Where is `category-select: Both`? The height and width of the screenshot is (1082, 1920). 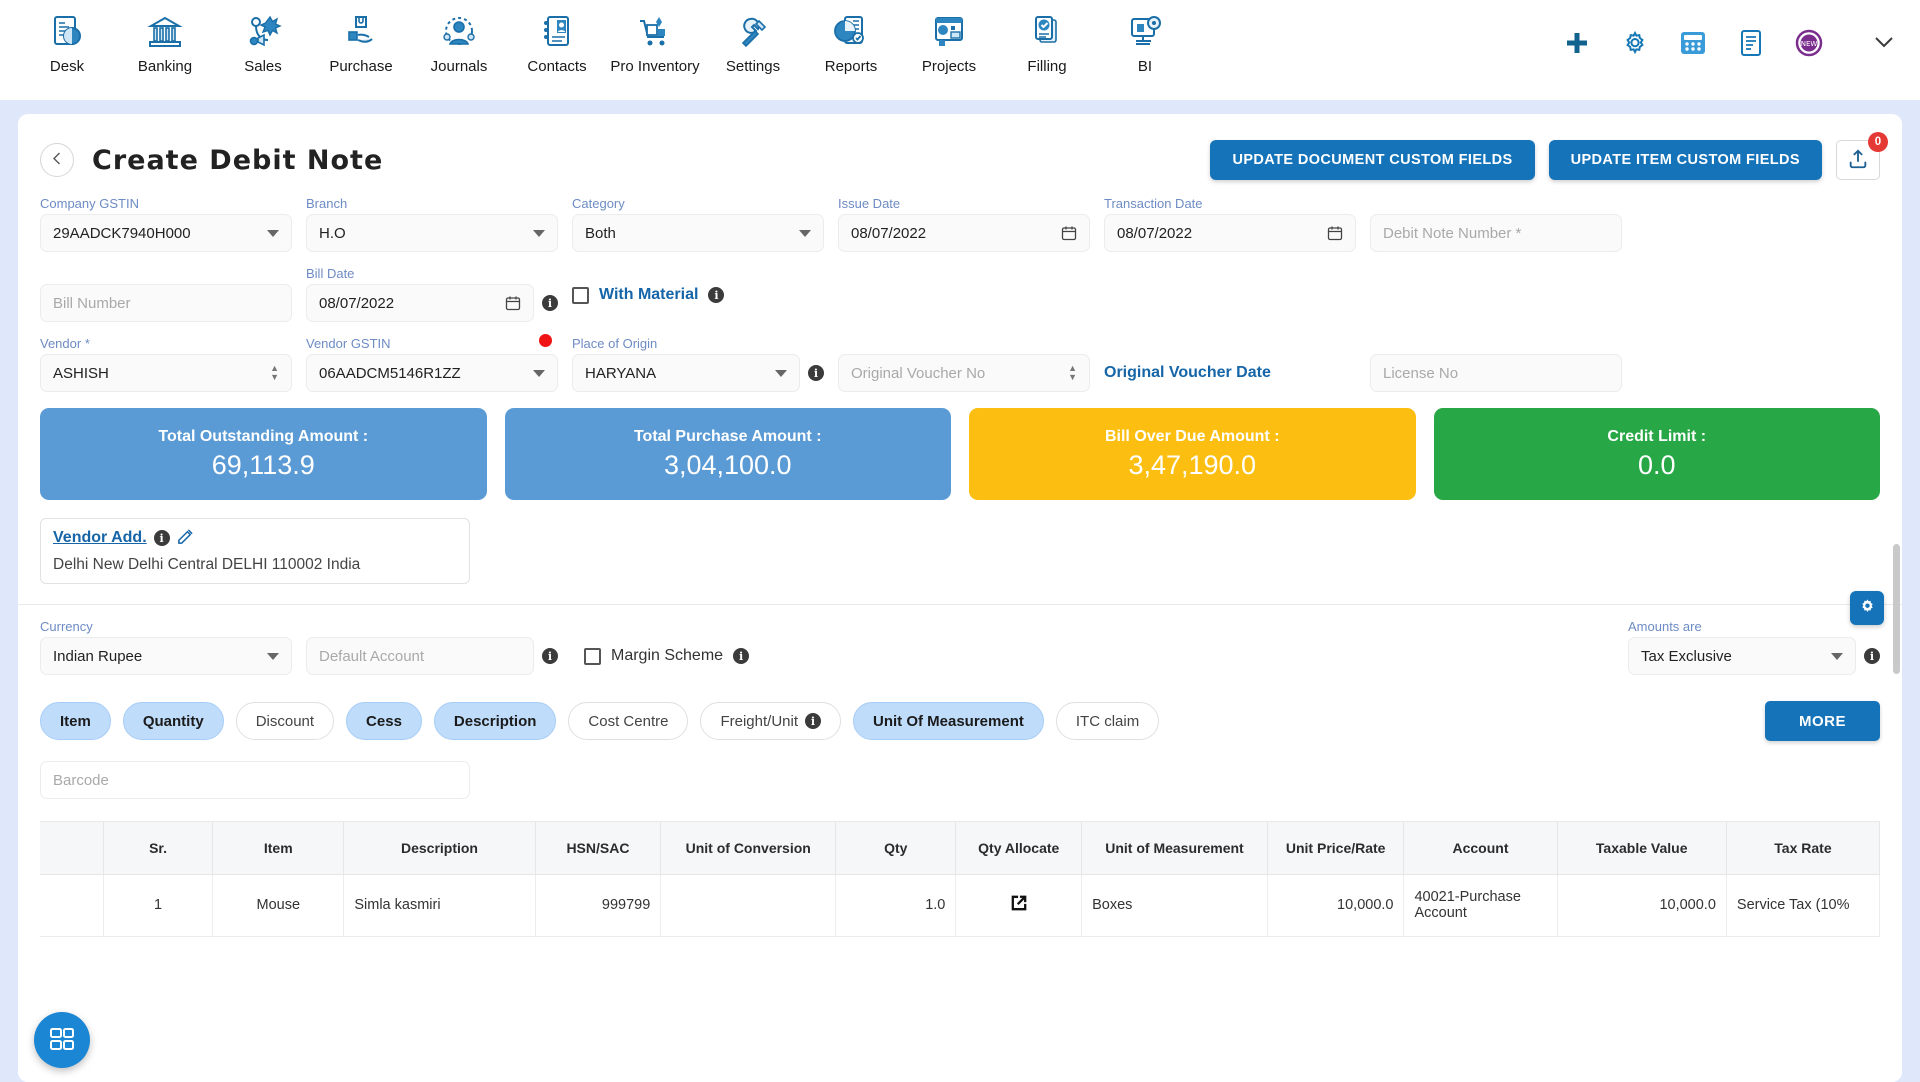
category-select: Both is located at coordinates (698, 233).